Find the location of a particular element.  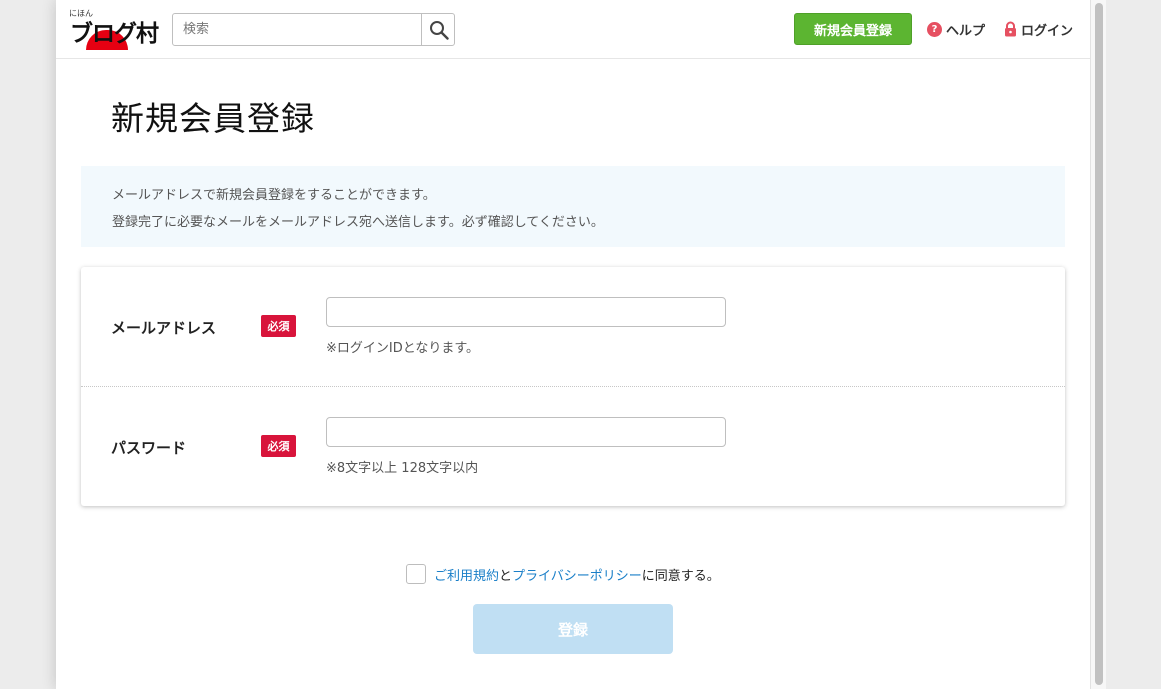

email-note: ※ログインIDとなります。 is located at coordinates (403, 348).